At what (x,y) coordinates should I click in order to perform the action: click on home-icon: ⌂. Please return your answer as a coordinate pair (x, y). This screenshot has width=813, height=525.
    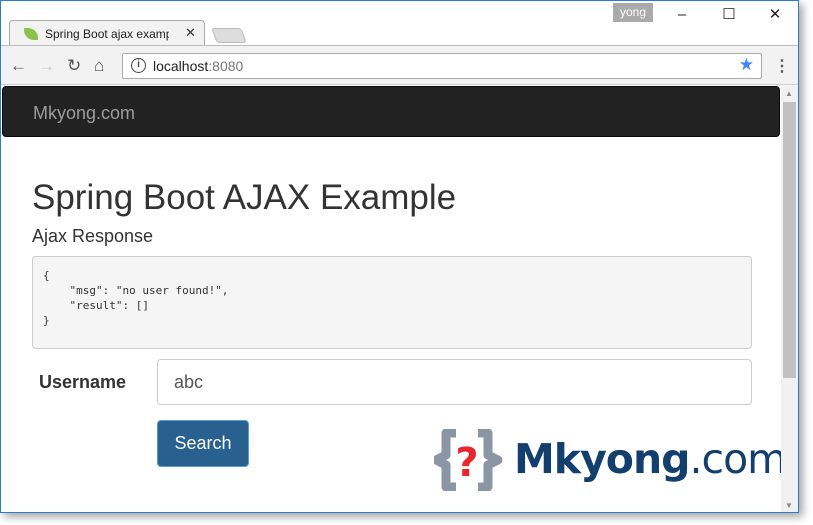
    Looking at the image, I should click on (99, 66).